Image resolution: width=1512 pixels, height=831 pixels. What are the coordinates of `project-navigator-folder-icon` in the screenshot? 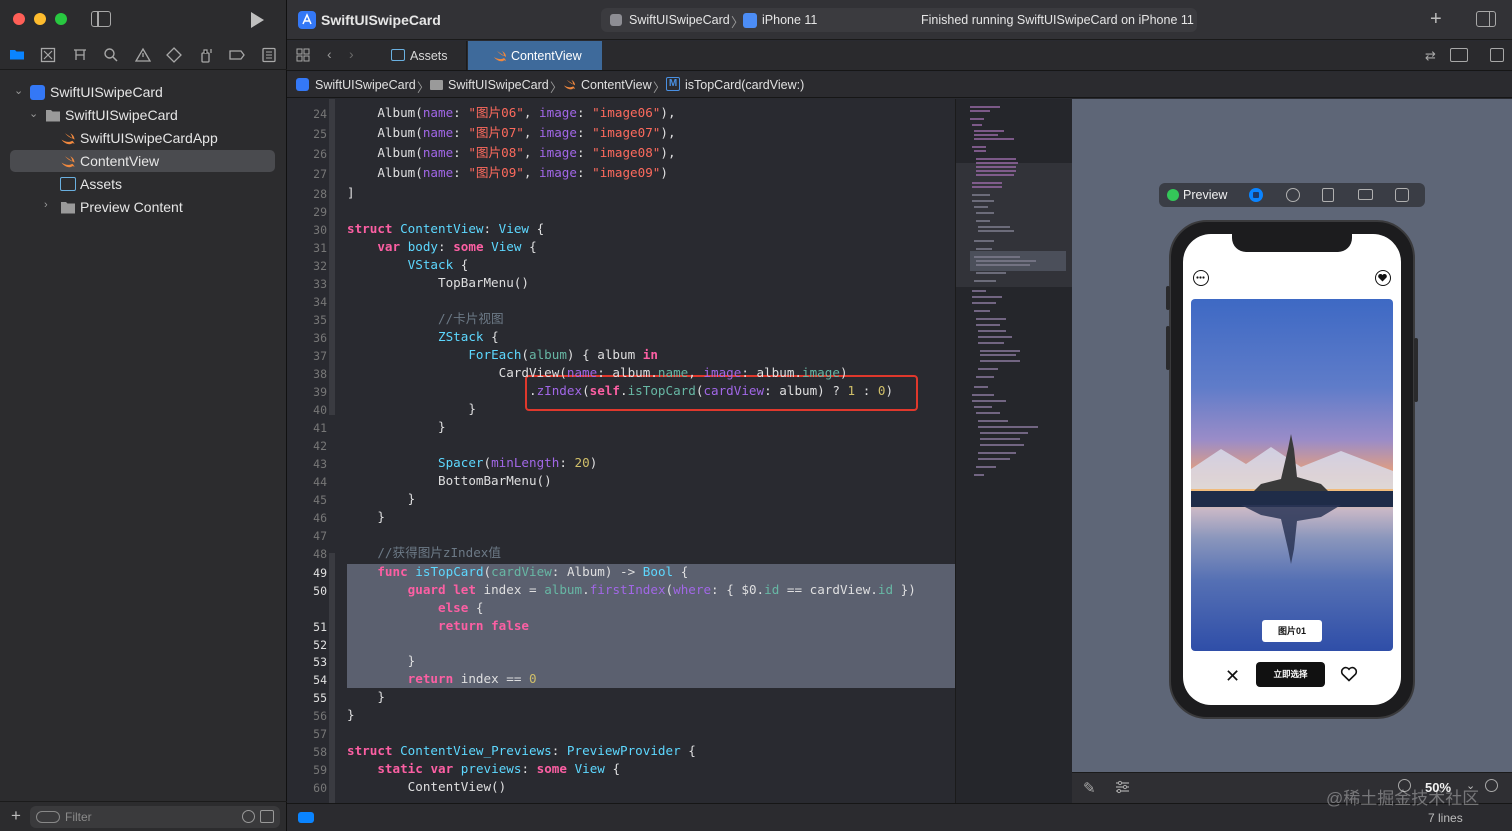 It's located at (17, 55).